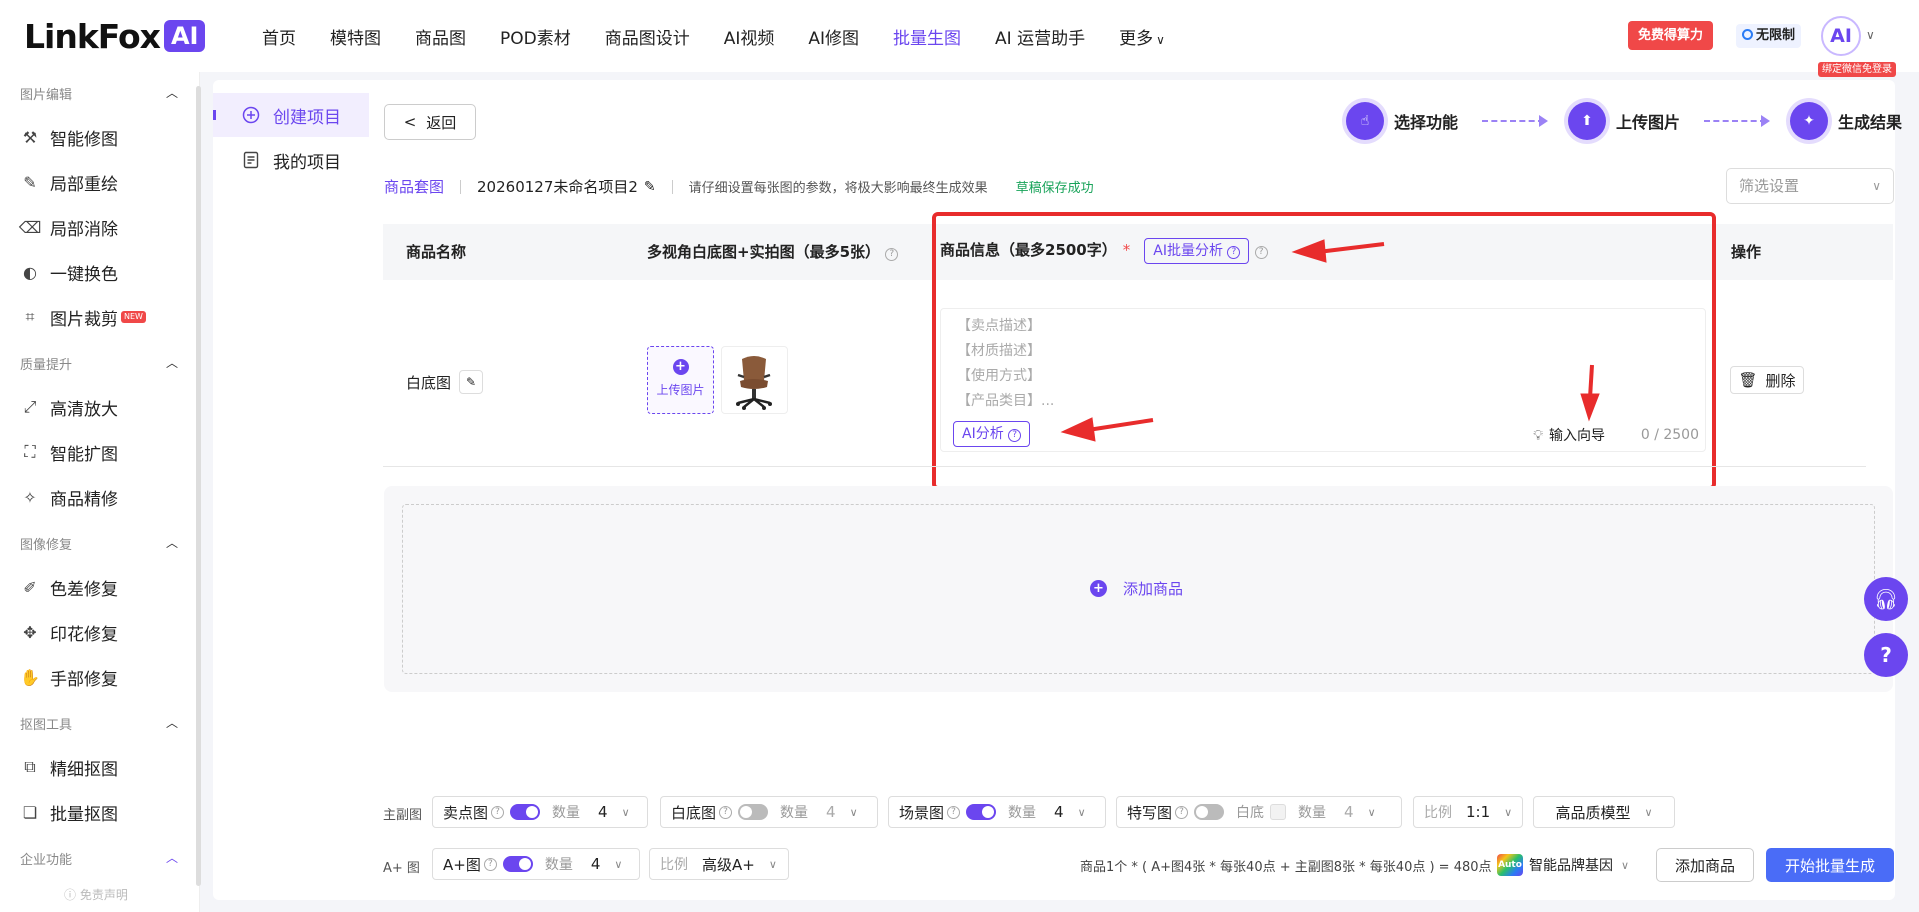 This screenshot has width=1919, height=912. I want to click on subnav-my-projects: 我的项目, so click(291, 160).